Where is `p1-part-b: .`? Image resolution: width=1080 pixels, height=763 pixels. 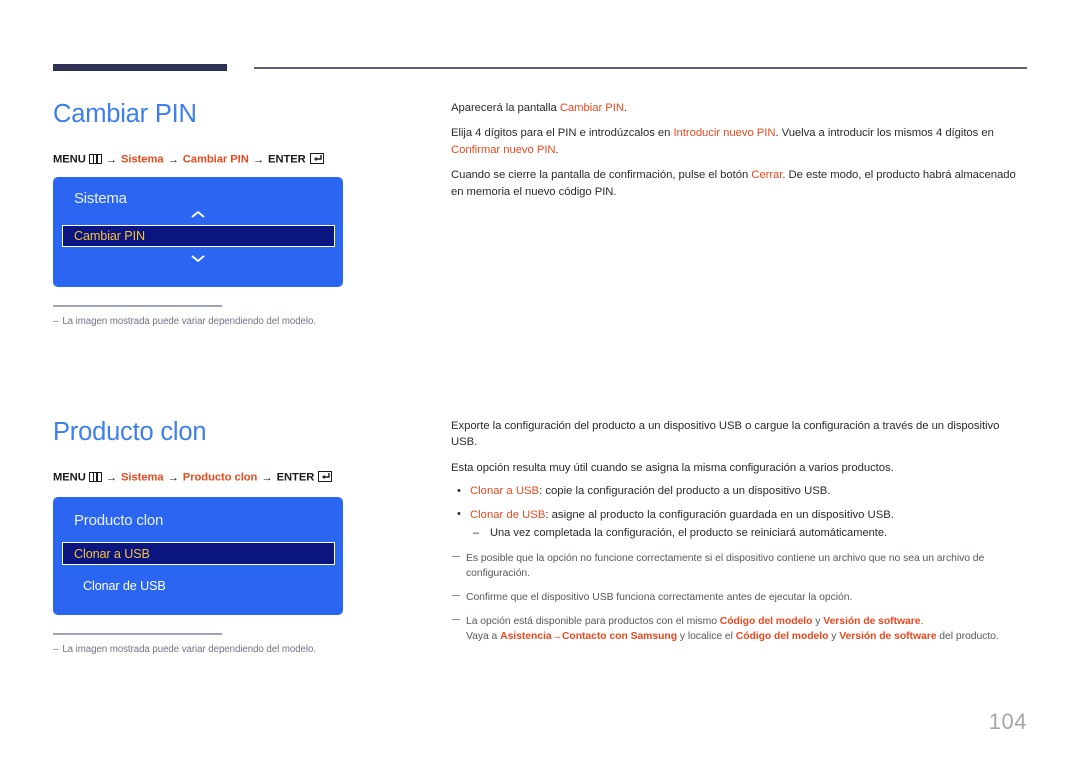 p1-part-b: . is located at coordinates (625, 108).